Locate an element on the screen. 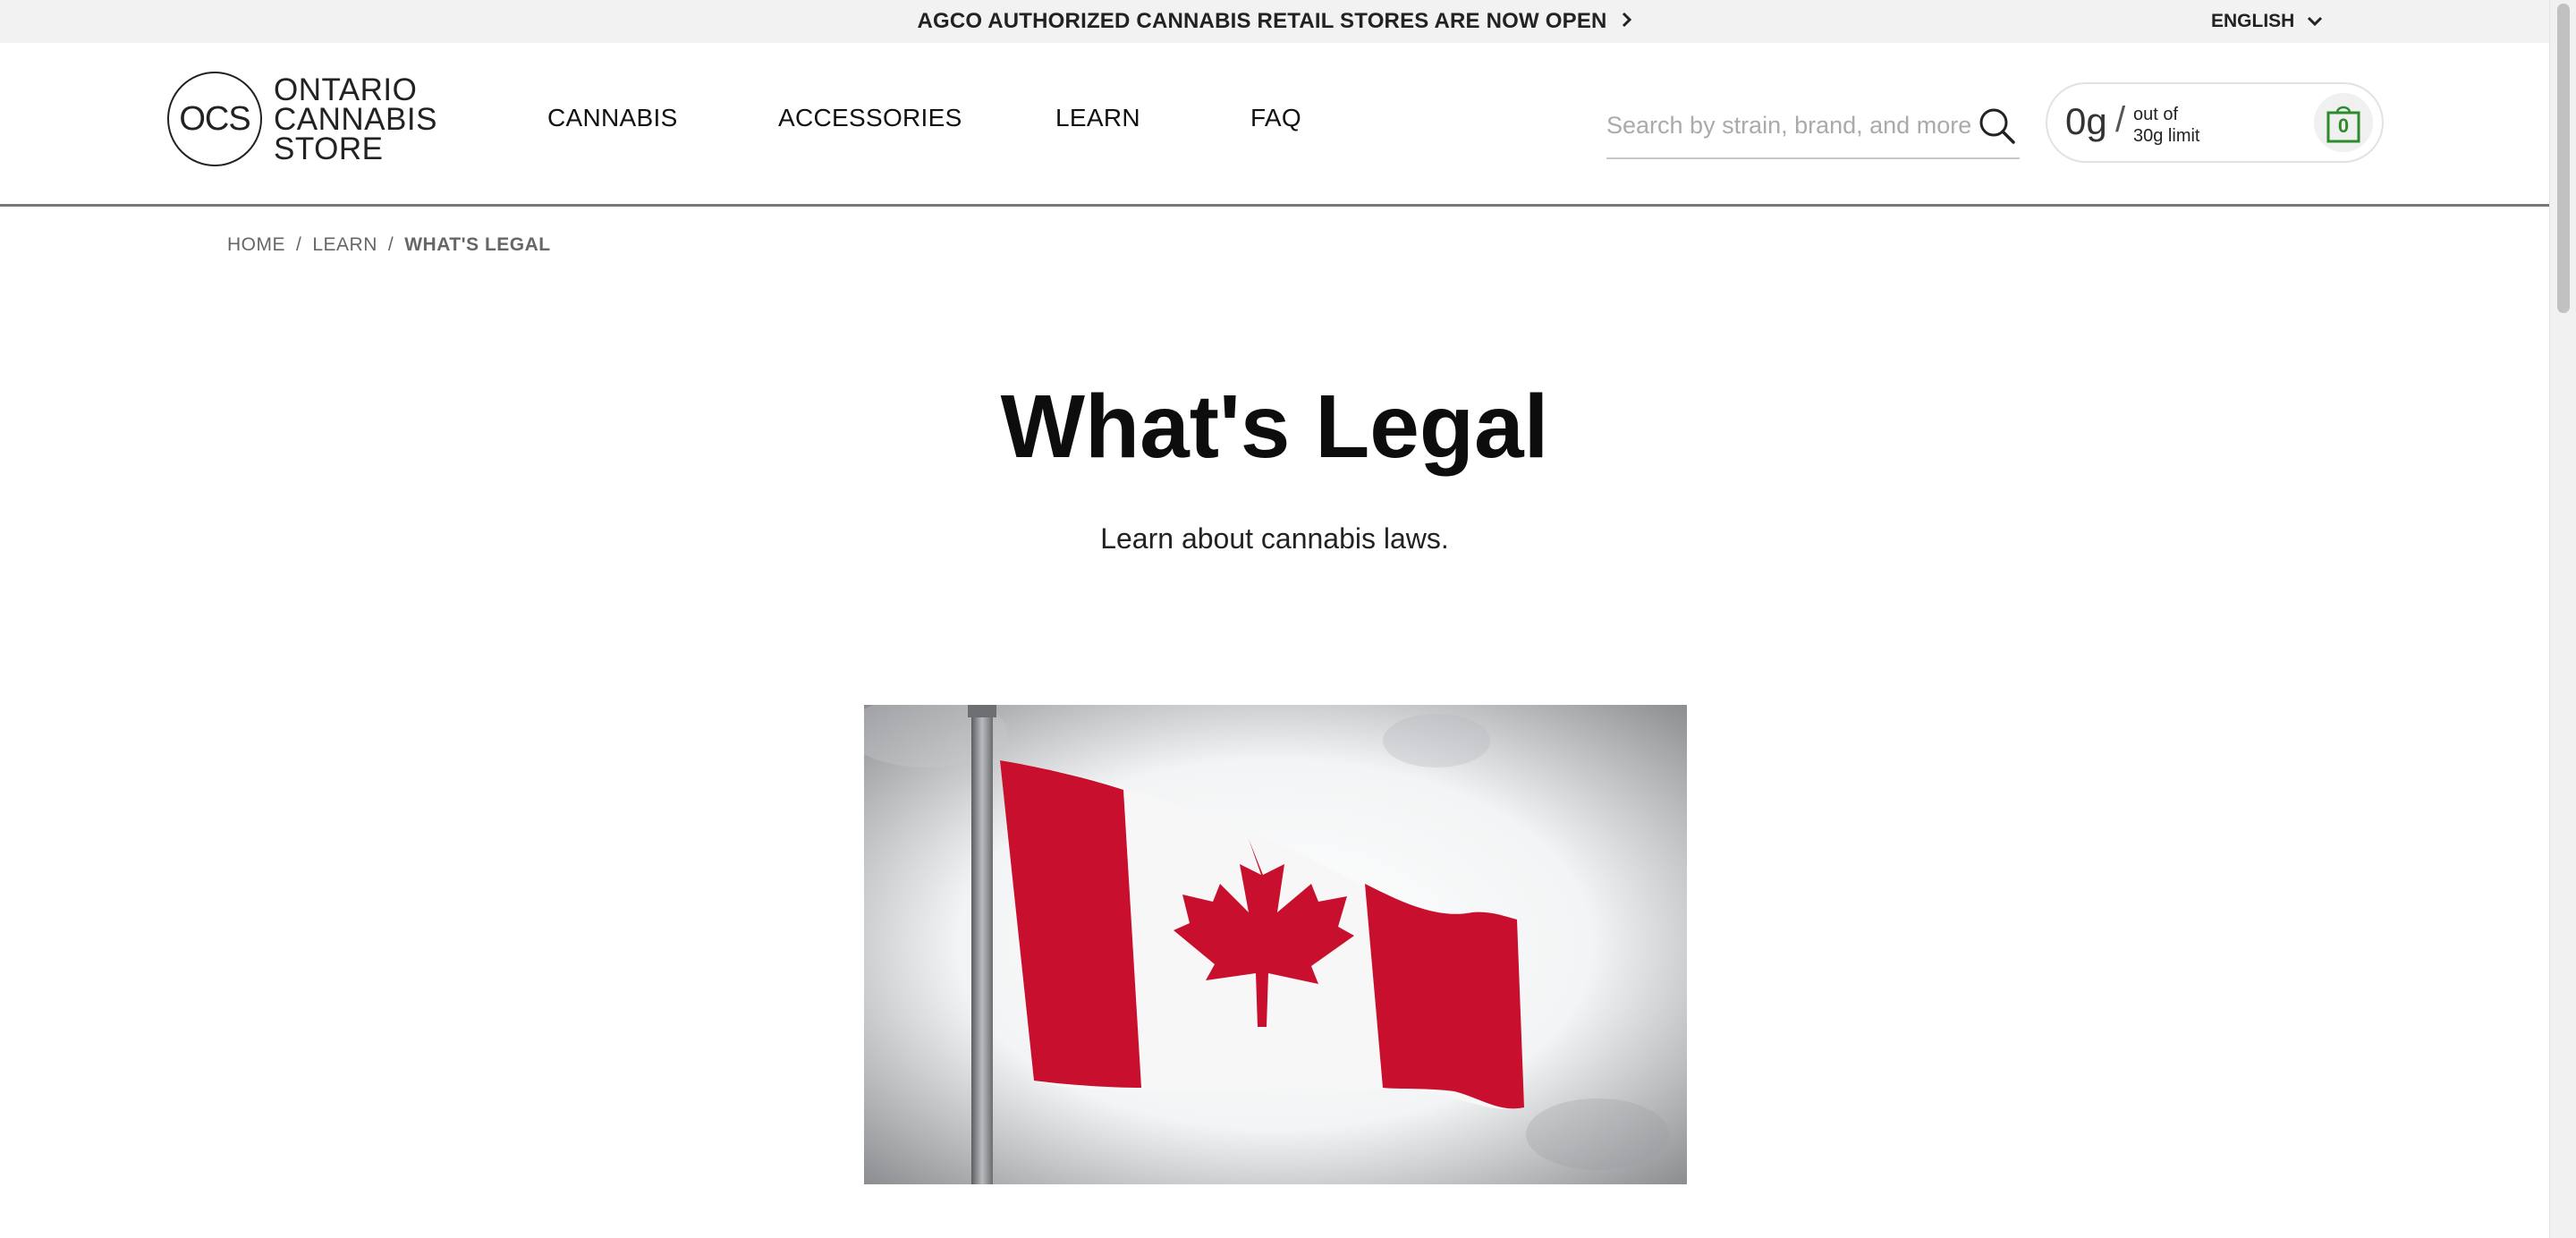 The image size is (2576, 1238). breadcrumb-current: WHAT'S LEGAL is located at coordinates (477, 244).